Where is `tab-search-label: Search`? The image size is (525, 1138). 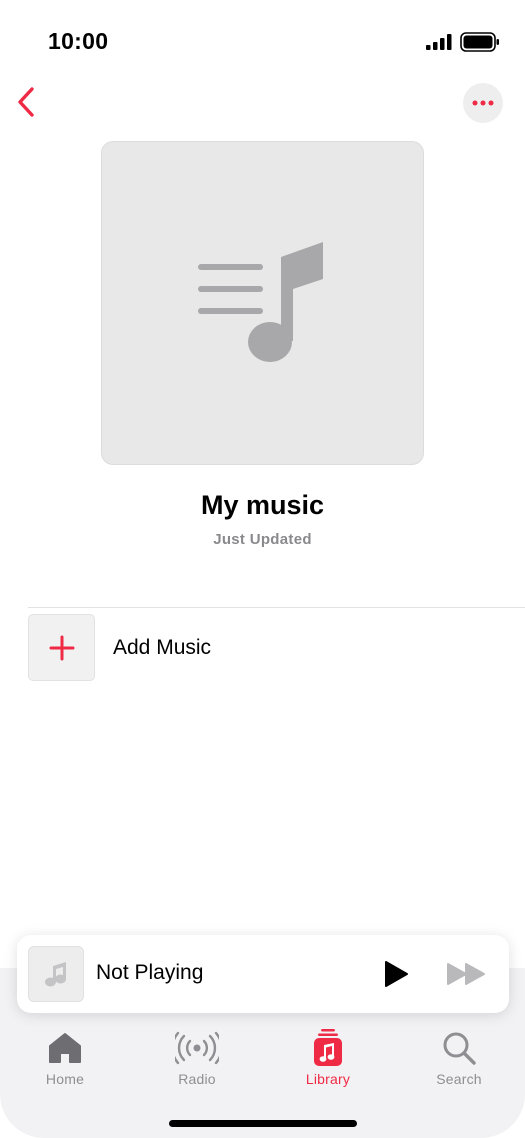 tab-search-label: Search is located at coordinates (459, 1079).